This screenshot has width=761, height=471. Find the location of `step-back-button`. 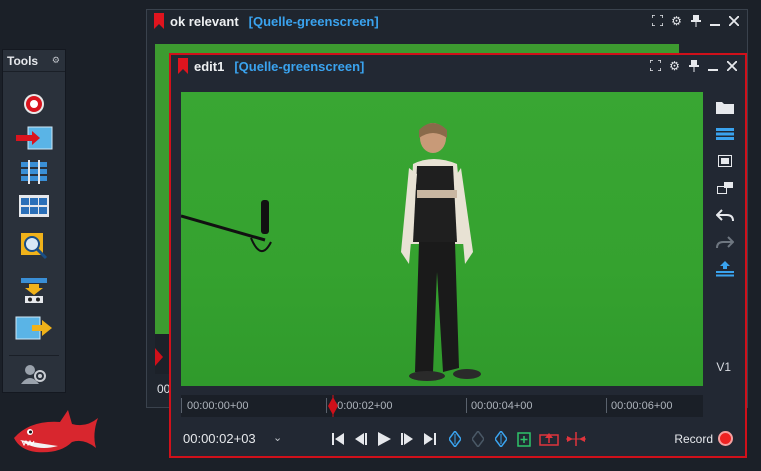

step-back-button is located at coordinates (361, 439).